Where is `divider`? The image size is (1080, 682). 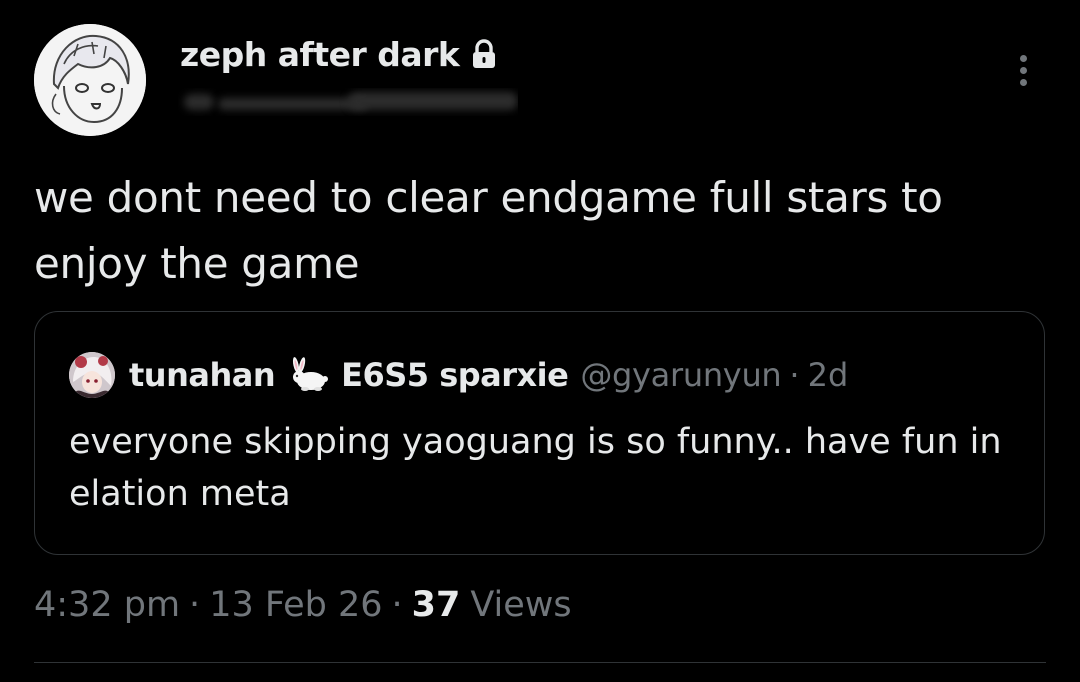 divider is located at coordinates (540, 662).